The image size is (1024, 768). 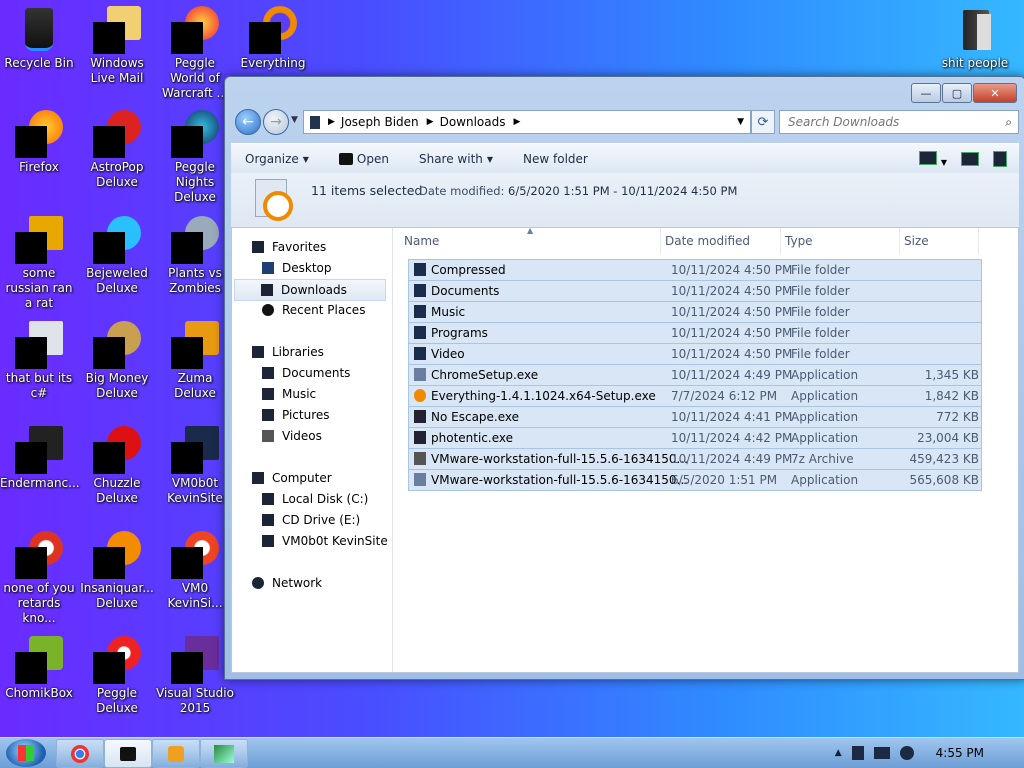 I want to click on installer-icon, so click(x=420, y=374).